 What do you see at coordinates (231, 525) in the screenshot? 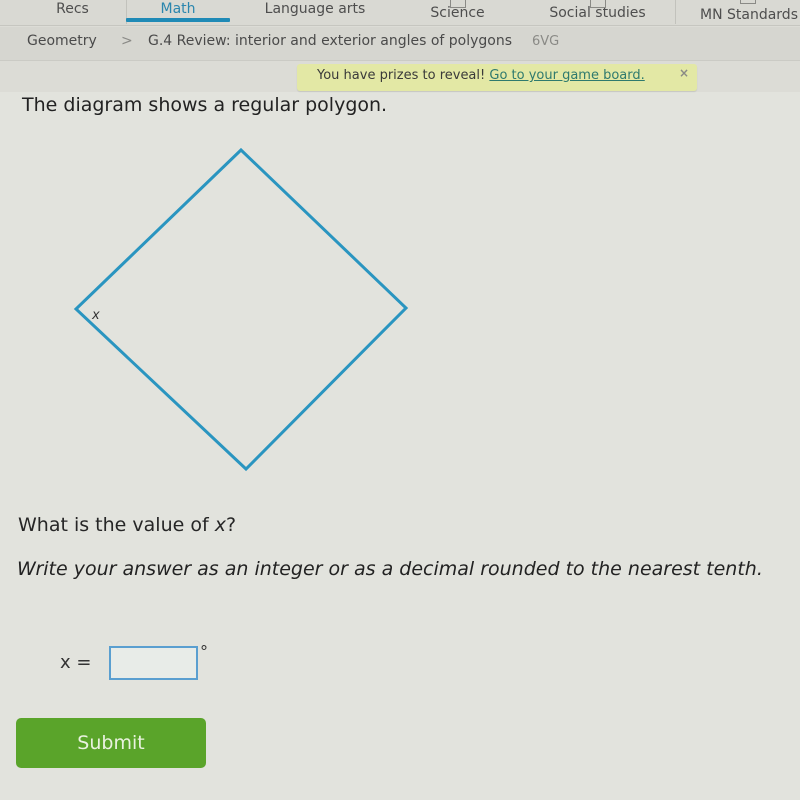
I see `question-suffix: ?` at bounding box center [231, 525].